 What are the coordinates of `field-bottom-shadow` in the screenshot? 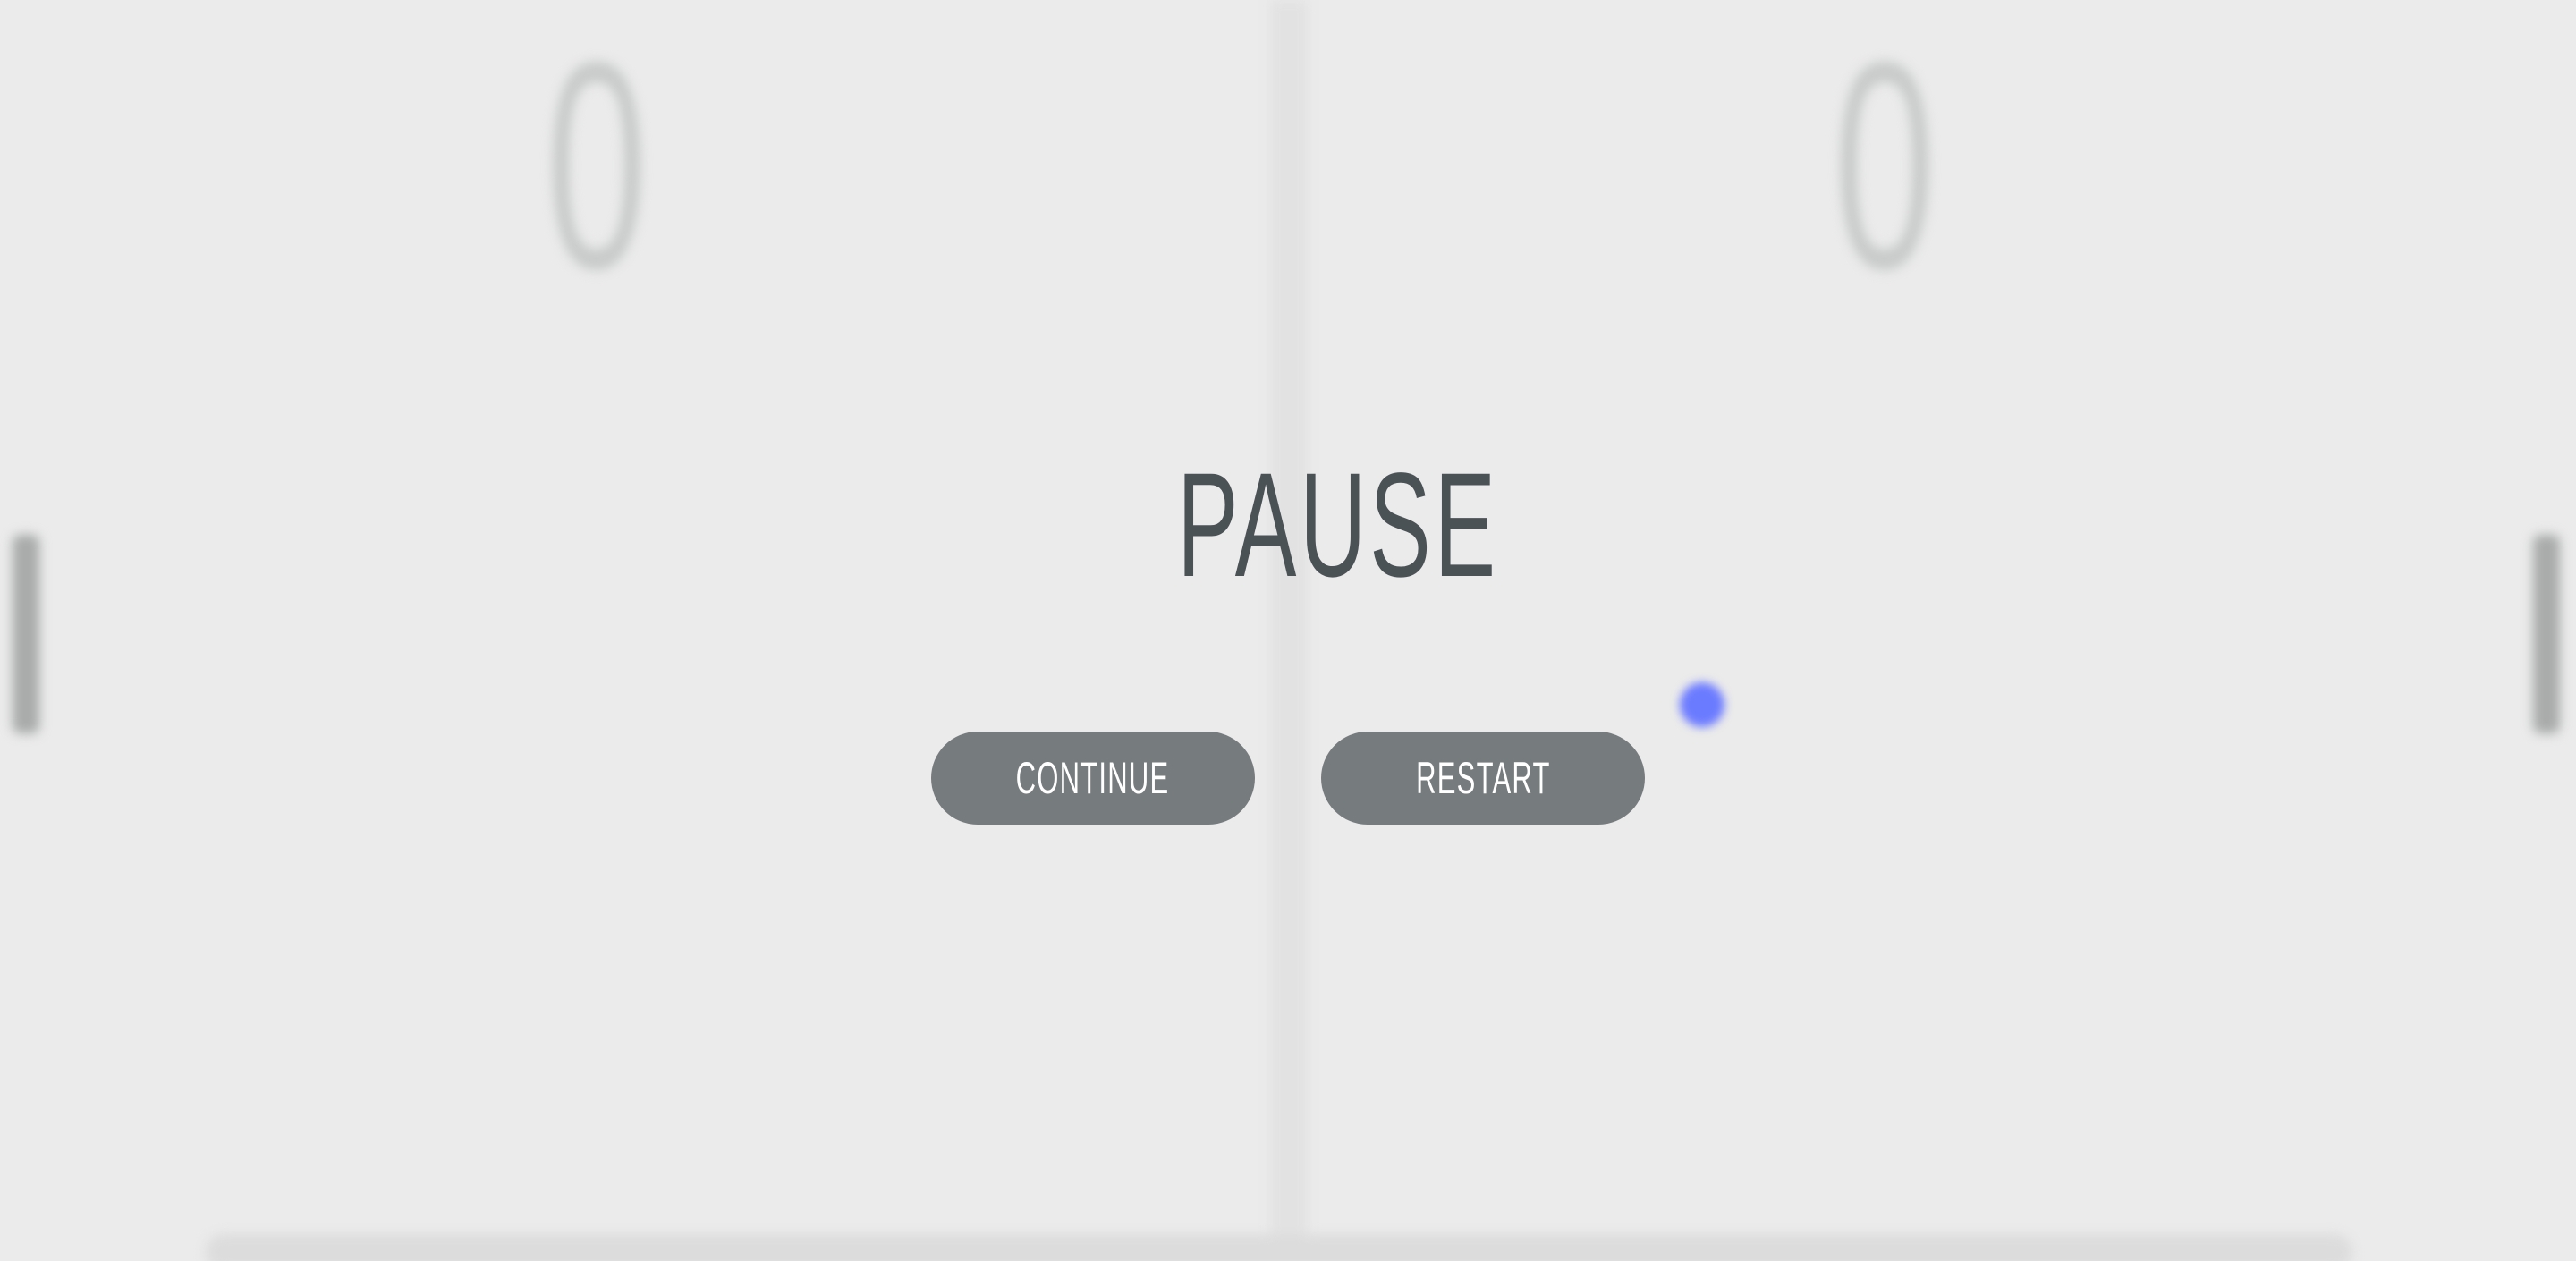 It's located at (1279, 1248).